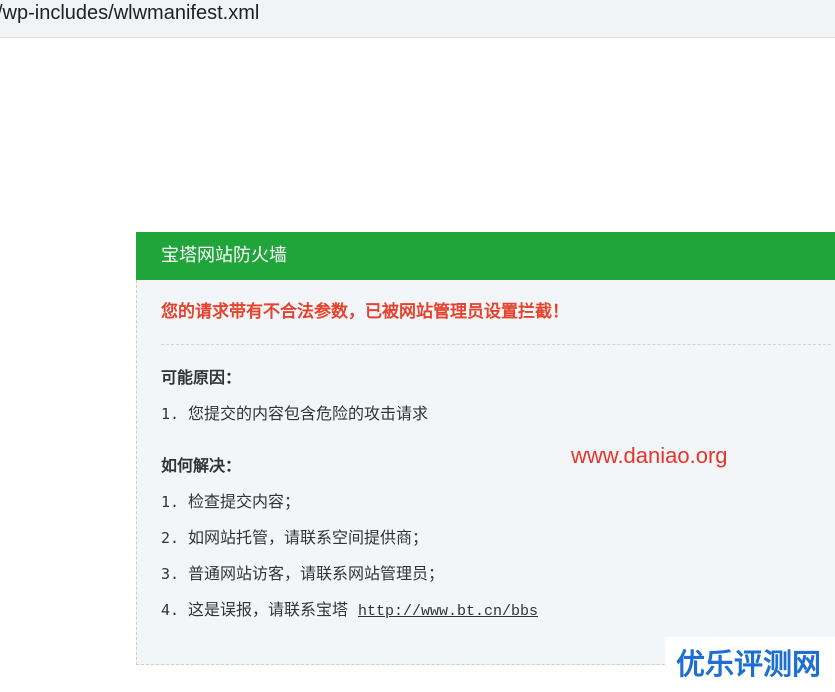 This screenshot has width=835, height=692. I want to click on solution-number: 3., so click(170, 574).